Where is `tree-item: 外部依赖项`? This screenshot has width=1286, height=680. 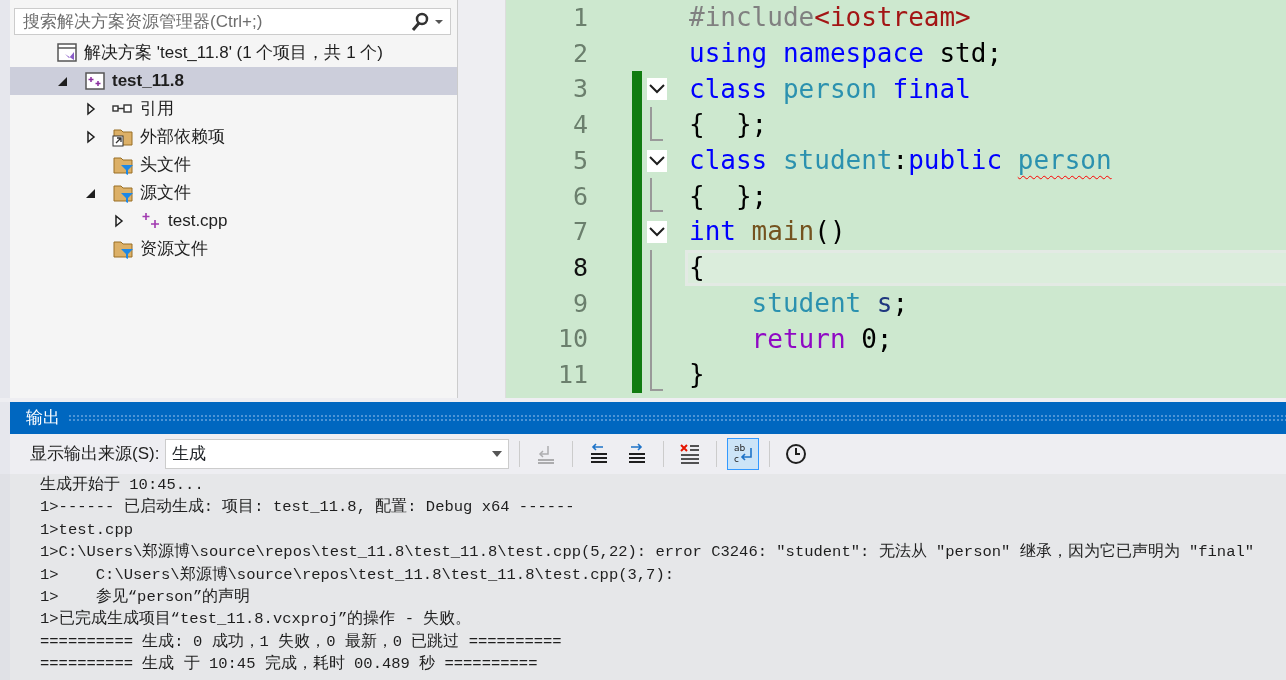
tree-item: 外部依赖项 is located at coordinates (233, 137).